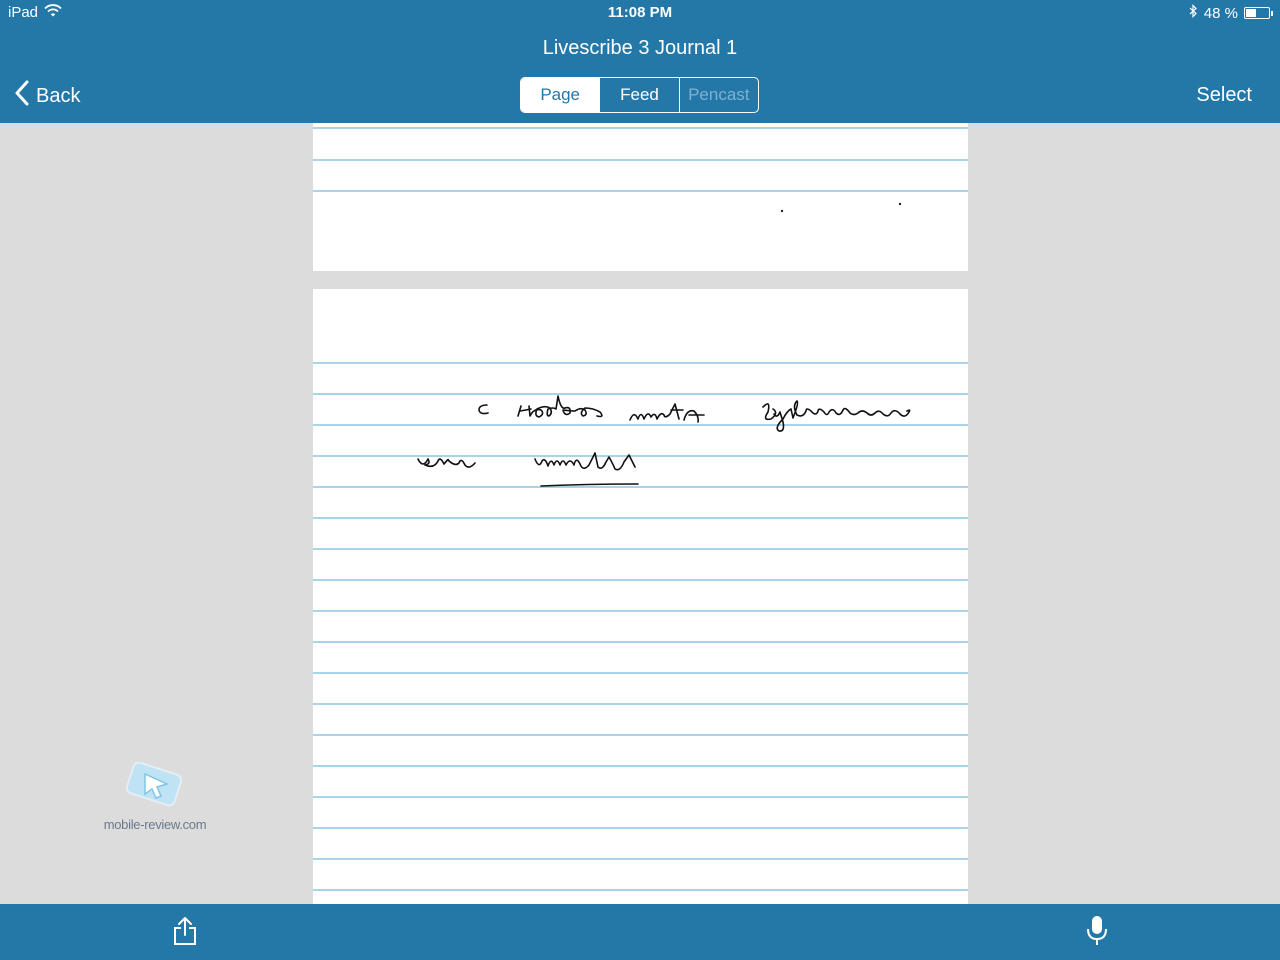  I want to click on page-title: Livescribe 3 Journal 1, so click(640, 48).